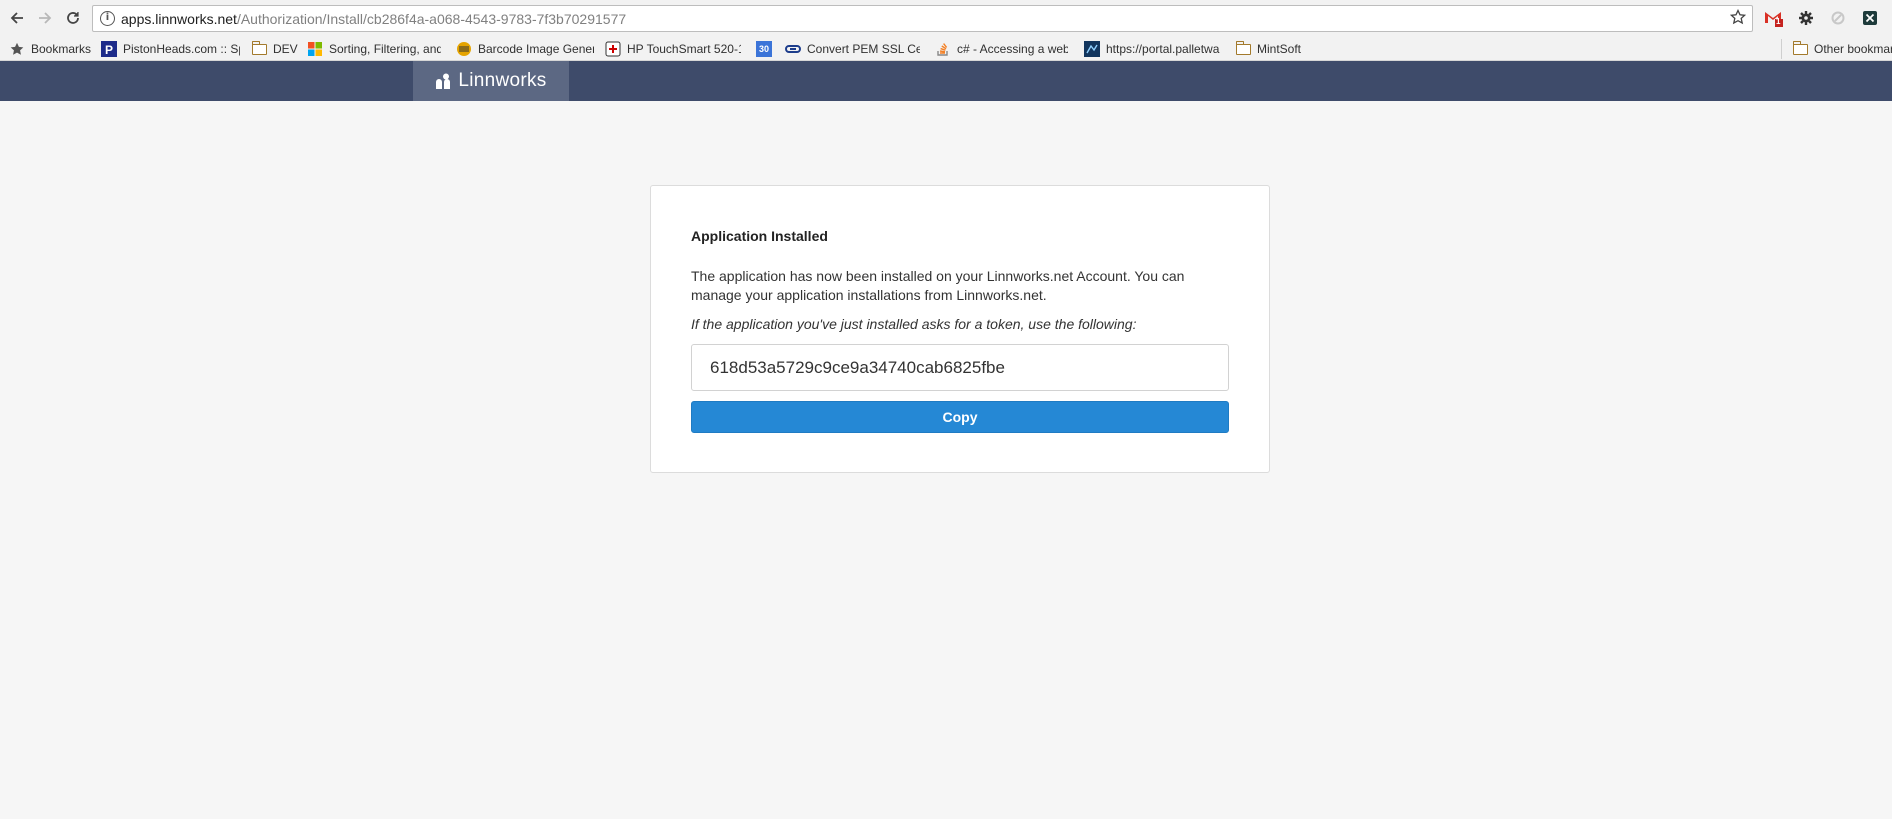 Image resolution: width=1892 pixels, height=819 pixels. What do you see at coordinates (863, 49) in the screenshot?
I see `bookmark-label: Convert PEM SSL Cert` at bounding box center [863, 49].